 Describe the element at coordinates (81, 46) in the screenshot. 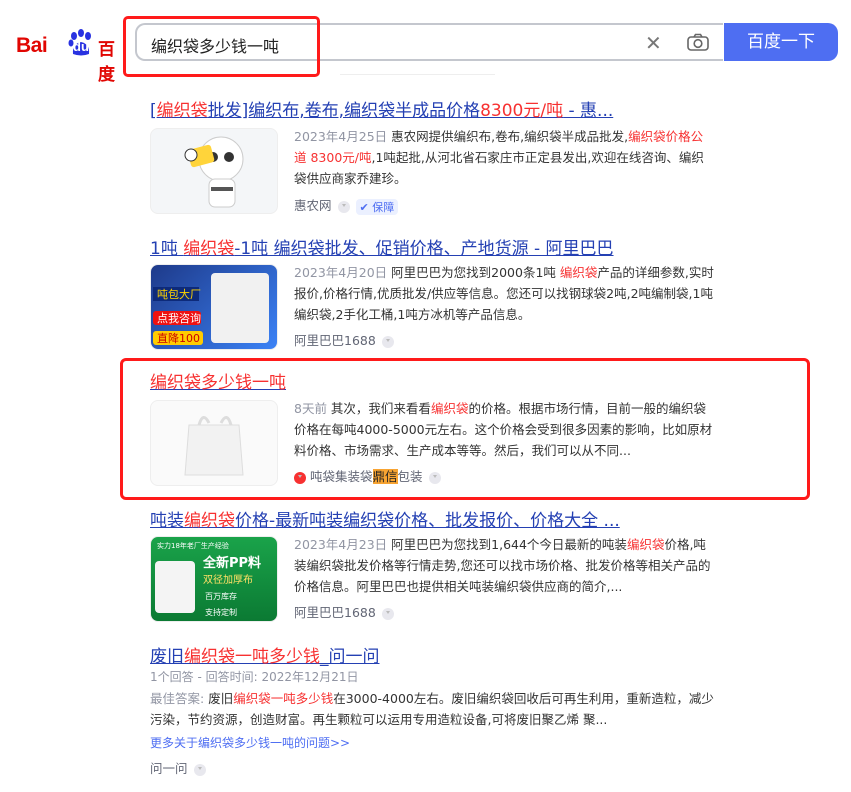

I see `logo-text-du: du` at that location.